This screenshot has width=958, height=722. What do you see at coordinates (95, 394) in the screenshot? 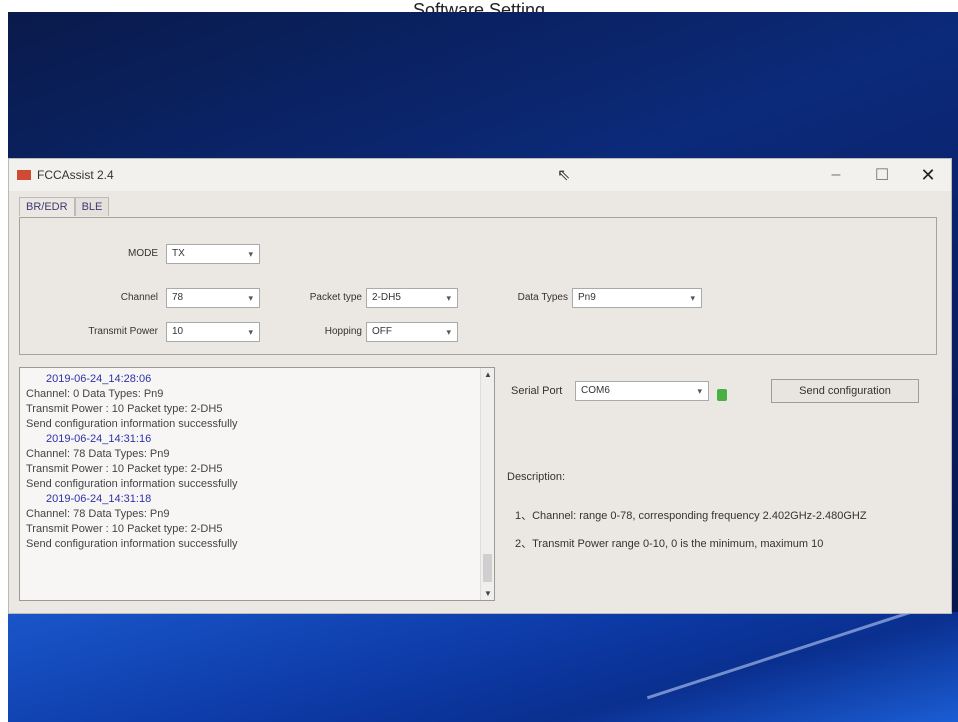
I see `log-line: Channel: 0 Data Types: Pn9` at bounding box center [95, 394].